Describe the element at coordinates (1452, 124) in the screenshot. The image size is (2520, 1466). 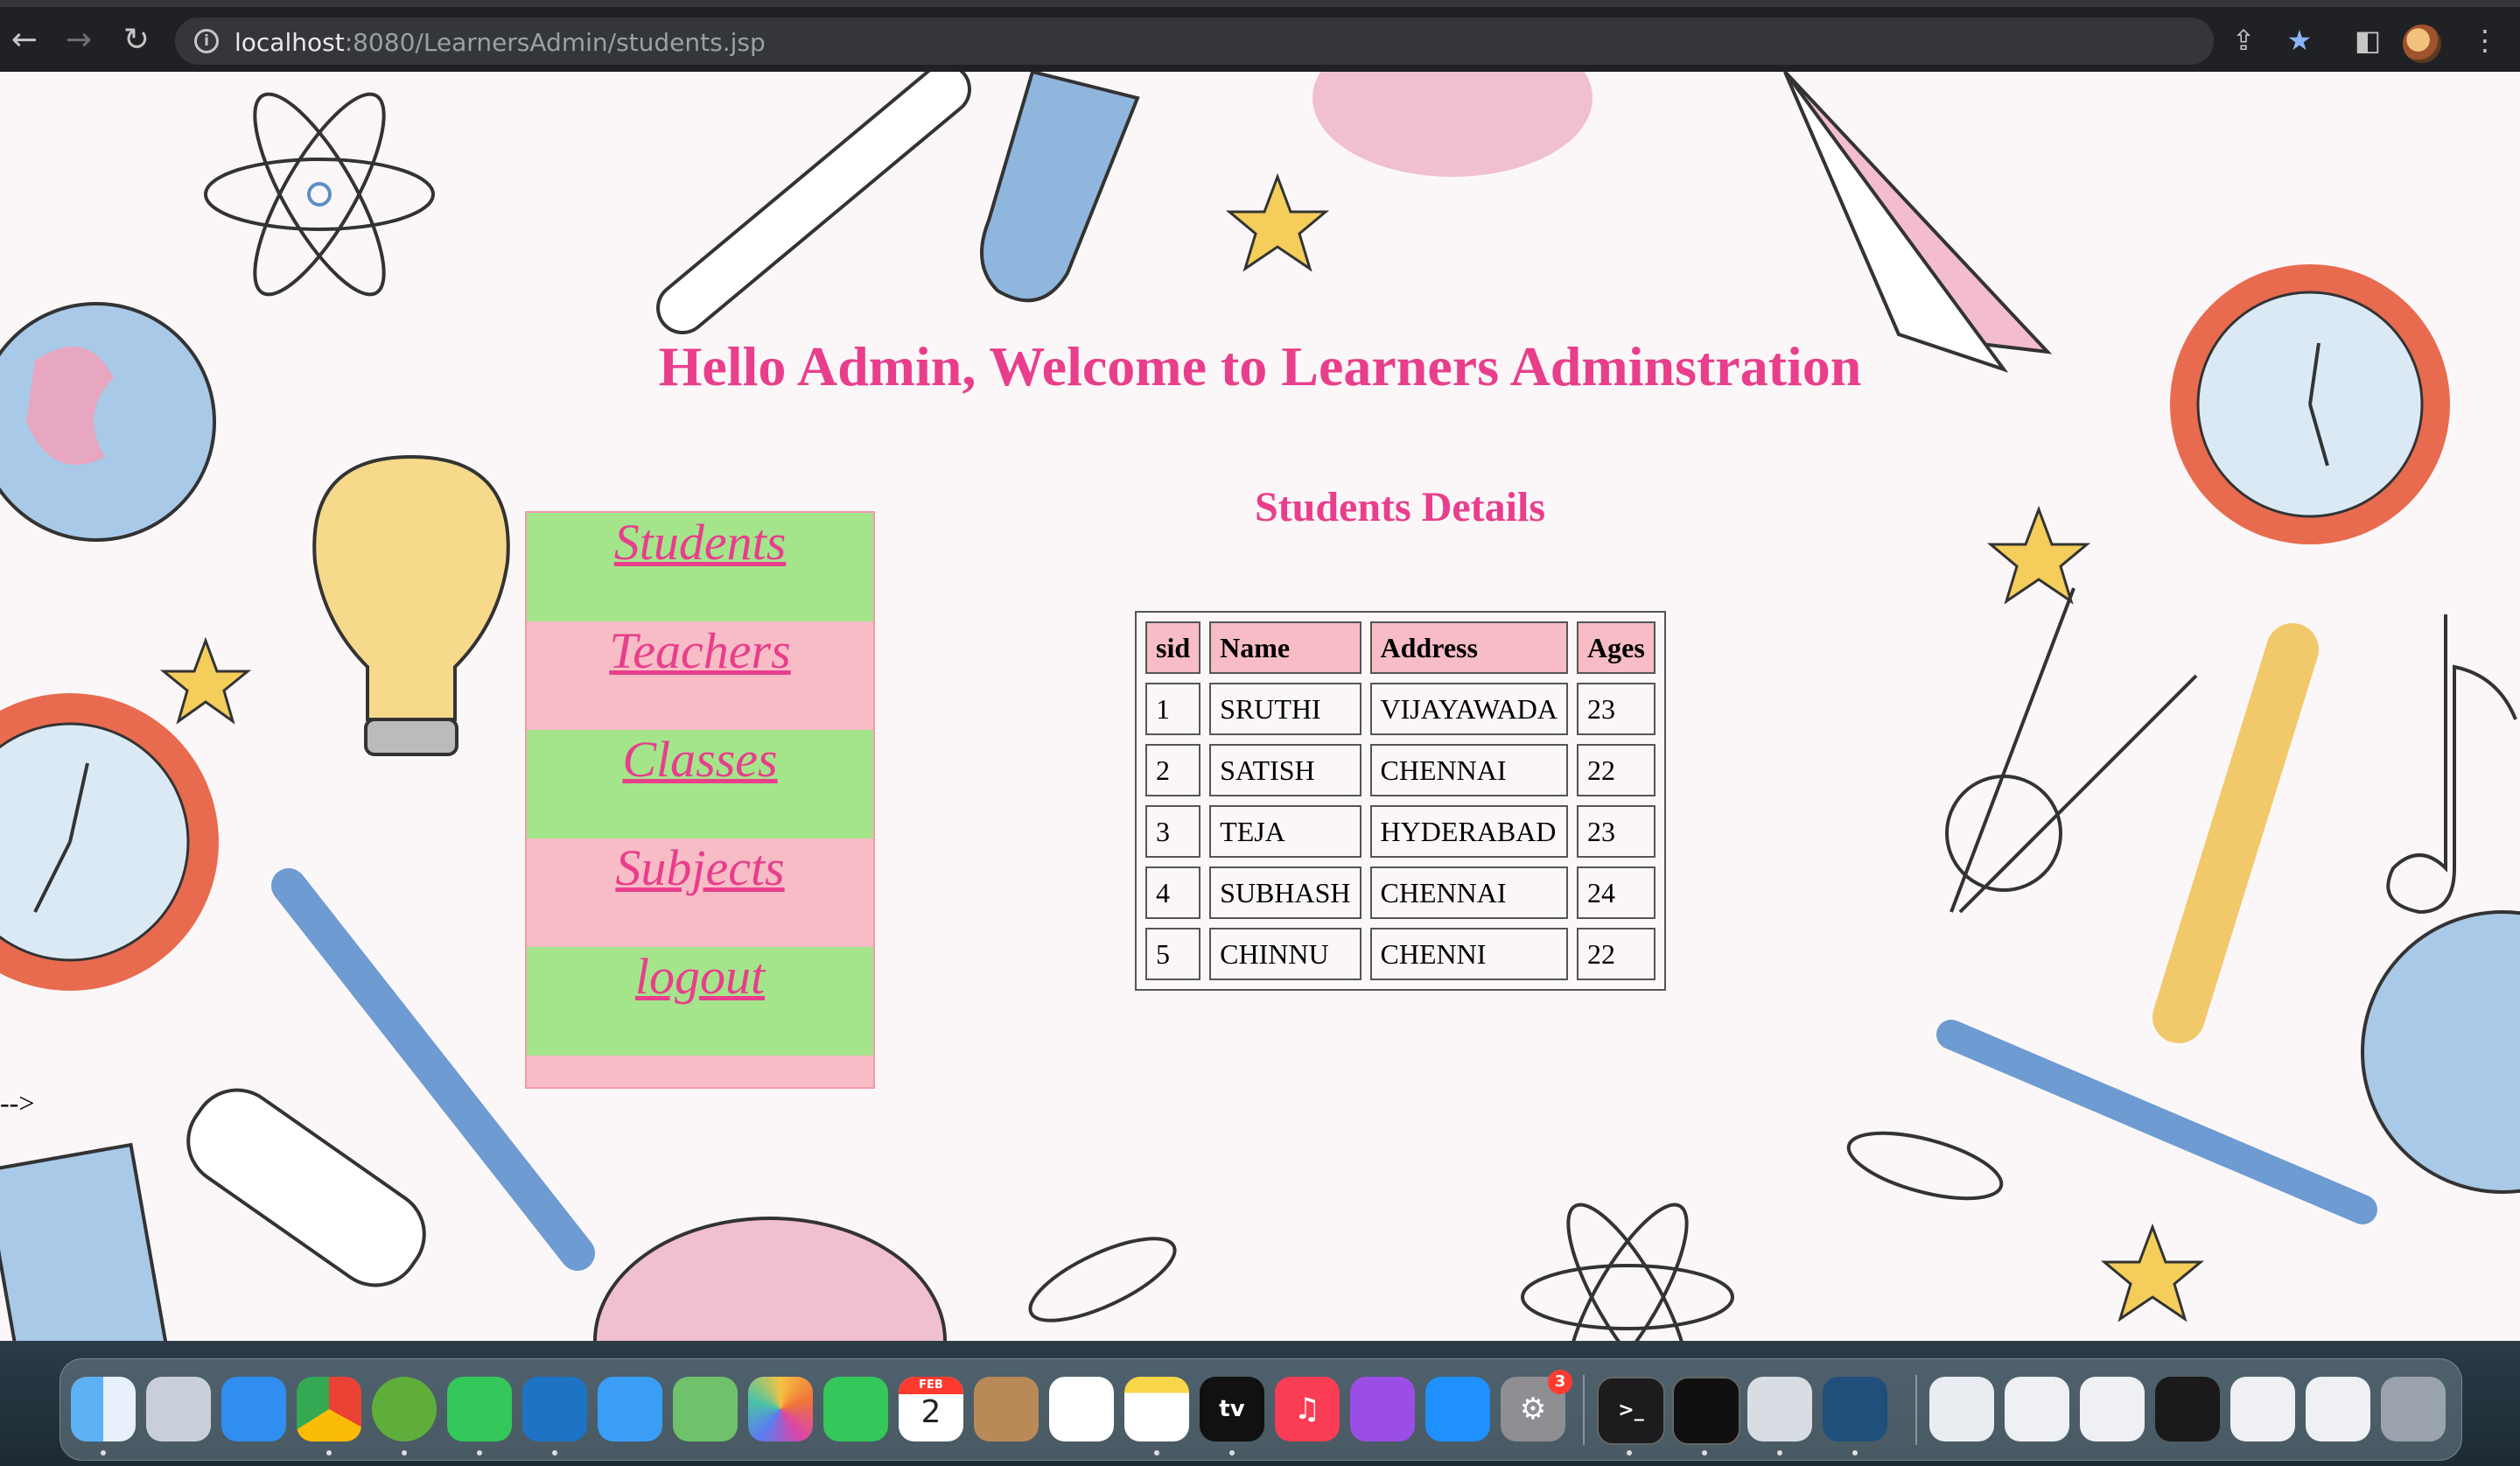
I see `planet-icon` at that location.